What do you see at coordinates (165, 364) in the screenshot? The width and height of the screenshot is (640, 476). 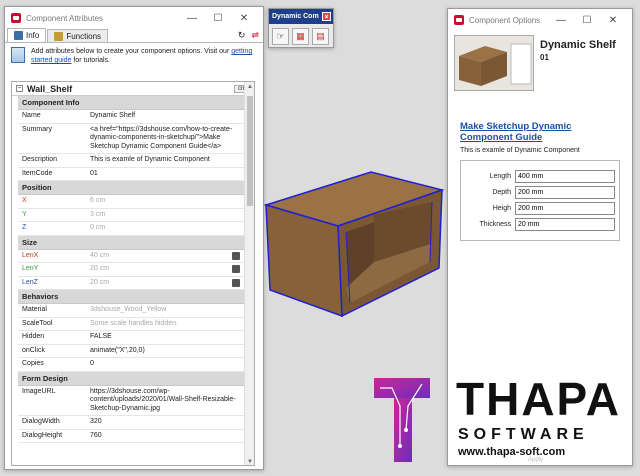 I see `attr-value: 0` at bounding box center [165, 364].